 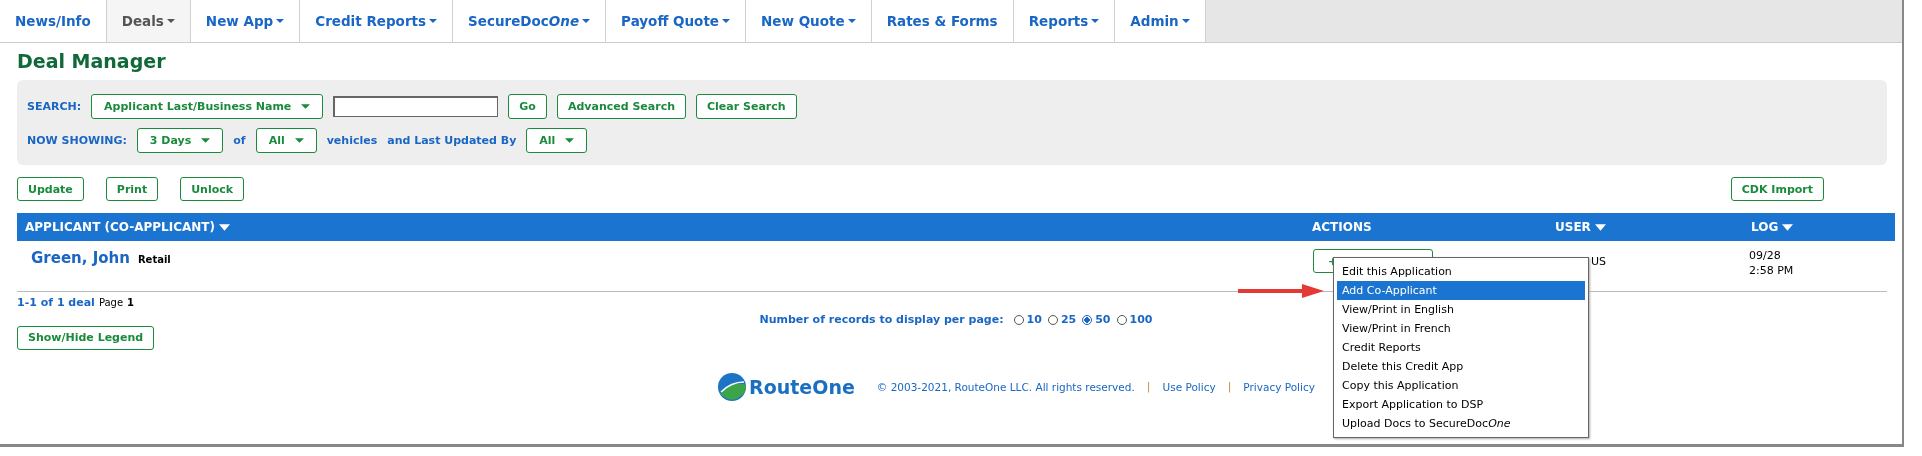 I want to click on nav-tab: SecureDocOne, so click(x=530, y=21).